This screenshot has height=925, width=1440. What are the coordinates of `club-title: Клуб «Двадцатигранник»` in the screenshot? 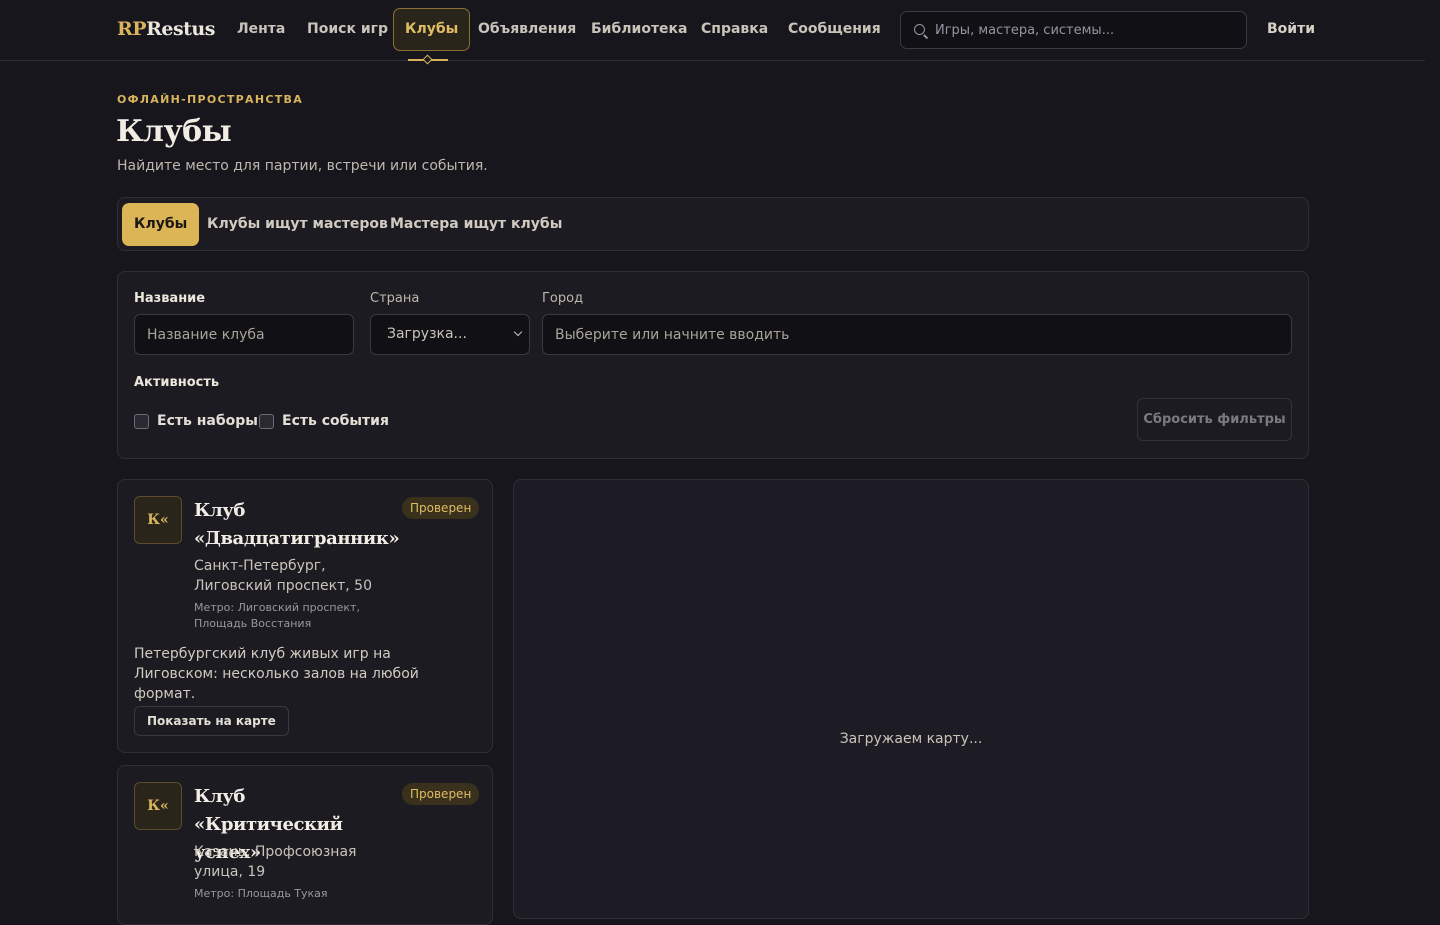 It's located at (297, 525).